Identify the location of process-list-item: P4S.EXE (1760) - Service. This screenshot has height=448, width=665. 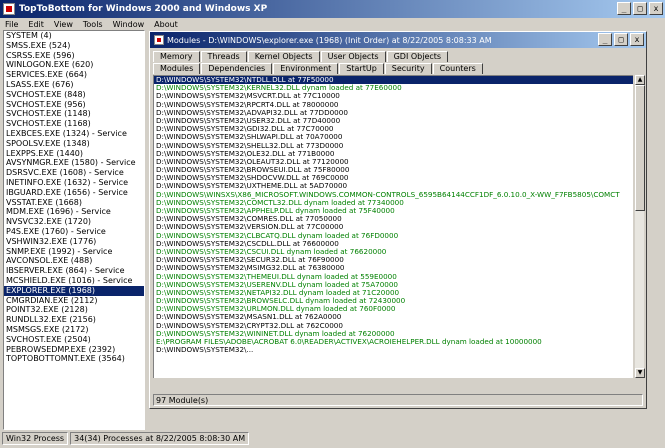
(74, 232).